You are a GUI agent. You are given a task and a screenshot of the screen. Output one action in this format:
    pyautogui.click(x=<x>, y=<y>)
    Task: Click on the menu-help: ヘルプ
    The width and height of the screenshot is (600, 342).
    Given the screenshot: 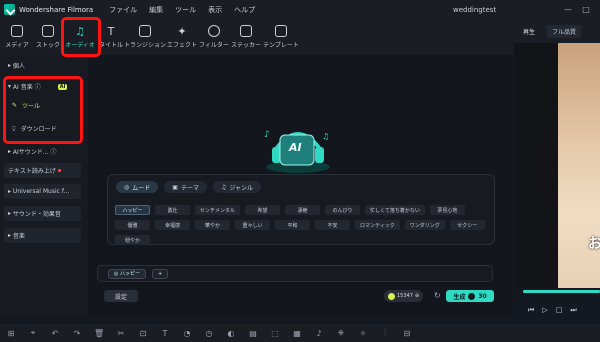 What is the action you would take?
    pyautogui.click(x=244, y=10)
    